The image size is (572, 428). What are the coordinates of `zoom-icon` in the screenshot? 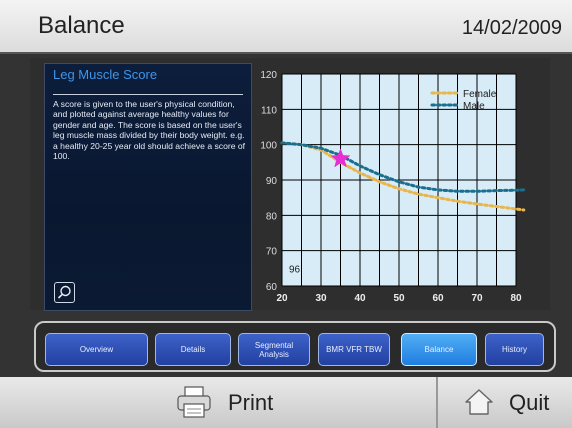 It's located at (64, 292).